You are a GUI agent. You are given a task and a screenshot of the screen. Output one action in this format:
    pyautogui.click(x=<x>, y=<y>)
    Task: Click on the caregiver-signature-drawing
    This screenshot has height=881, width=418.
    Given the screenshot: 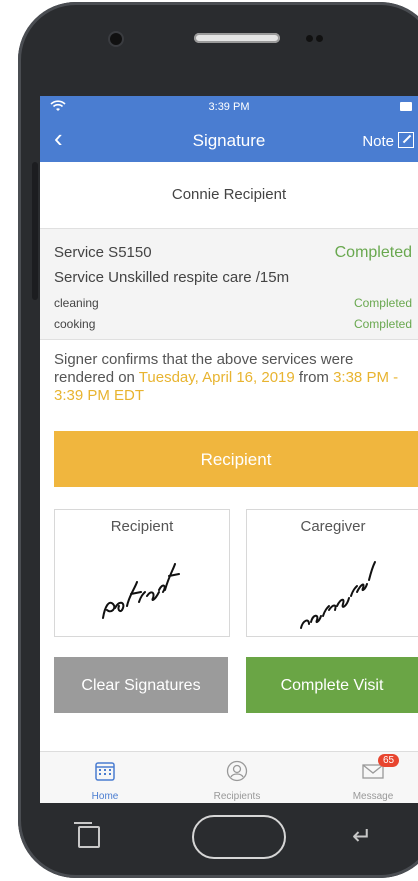 What is the action you would take?
    pyautogui.click(x=338, y=595)
    